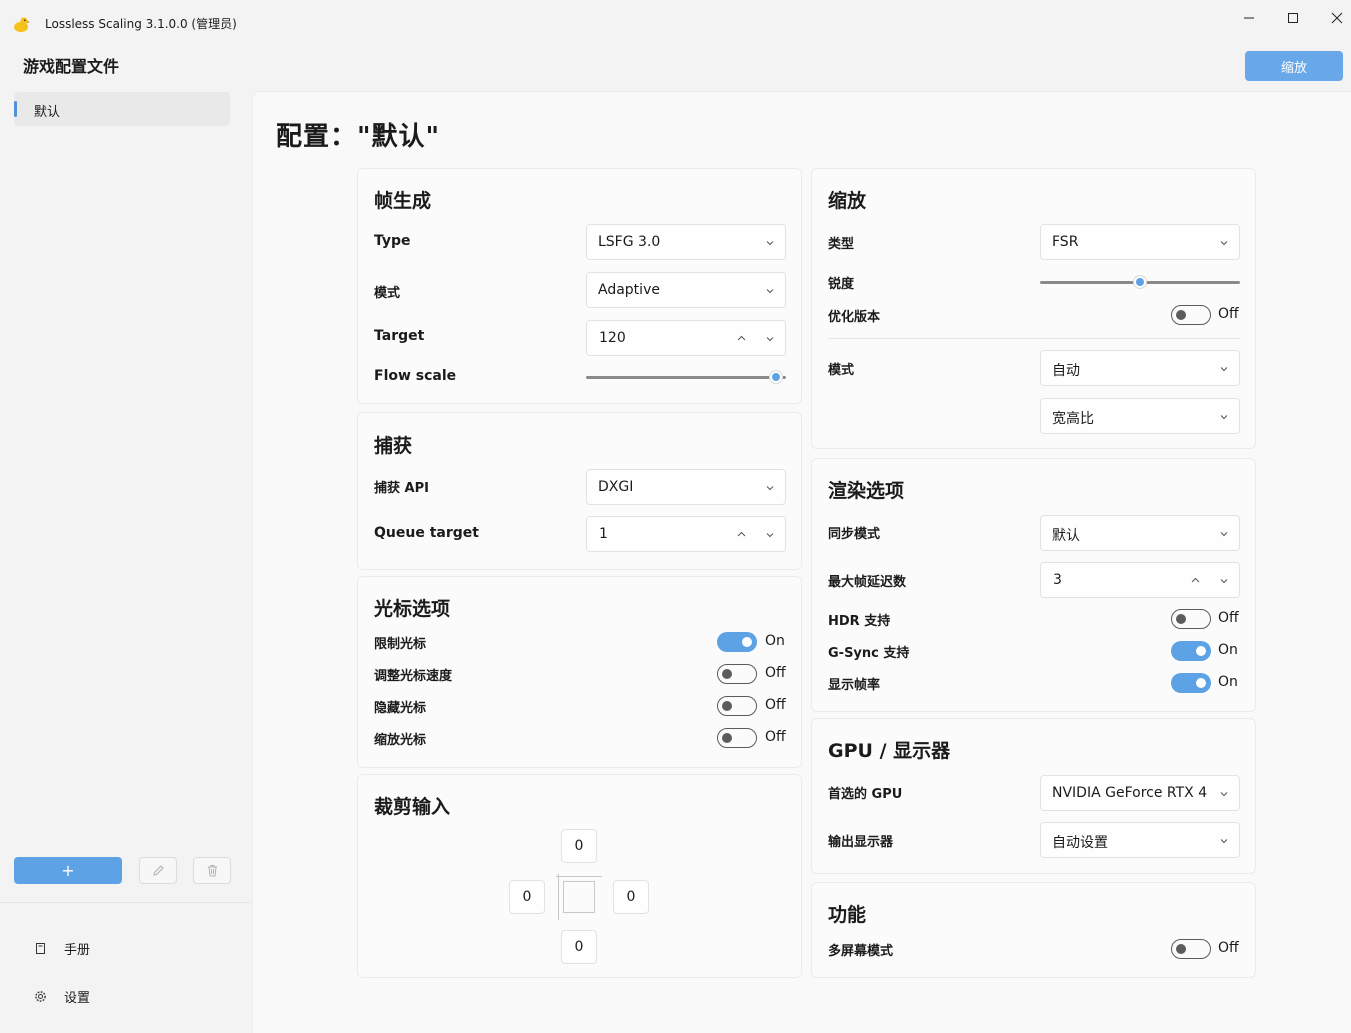 The height and width of the screenshot is (1033, 1351). I want to click on capture-api-label: 捕获 API, so click(401, 488).